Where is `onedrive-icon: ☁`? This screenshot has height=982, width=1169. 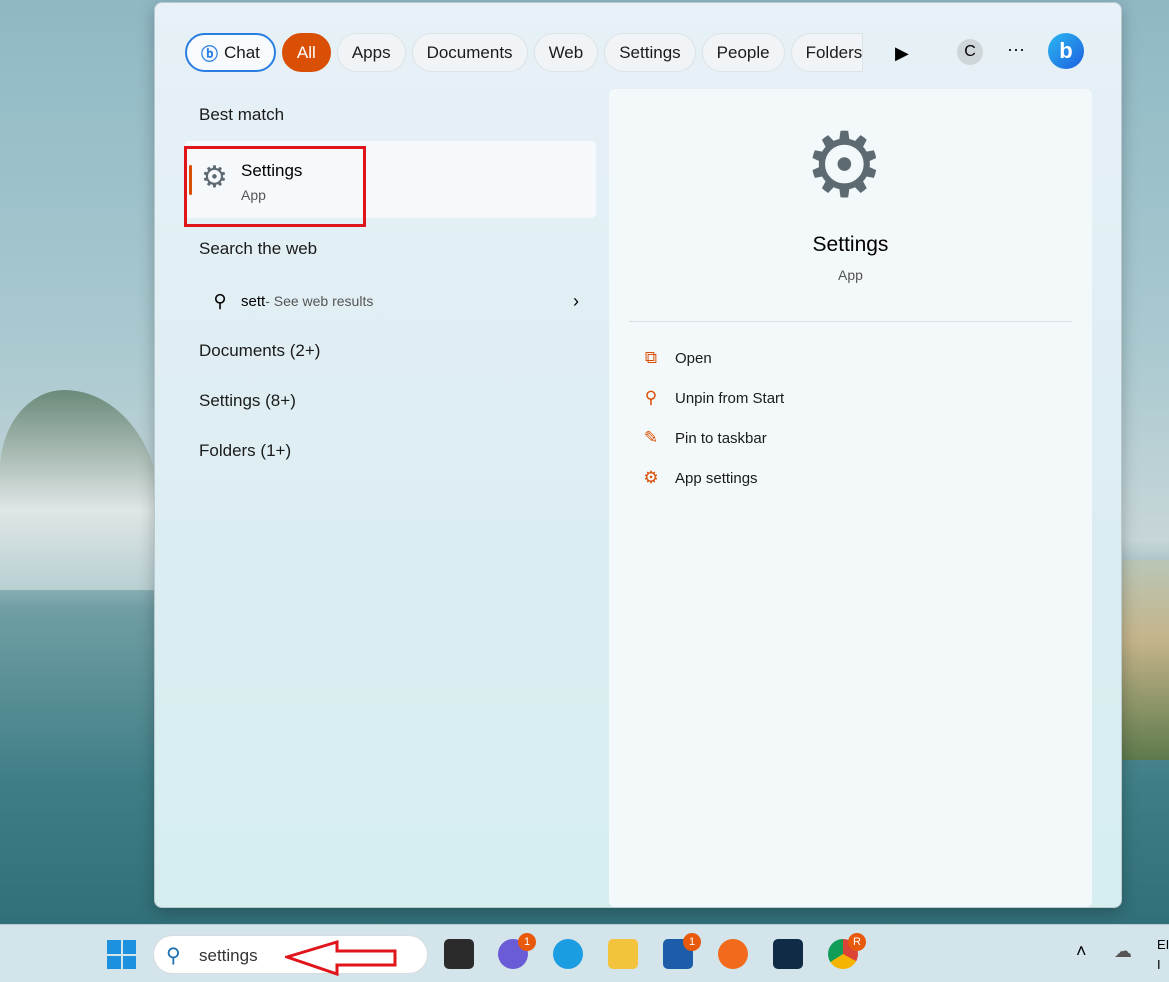
onedrive-icon: ☁ is located at coordinates (1123, 951).